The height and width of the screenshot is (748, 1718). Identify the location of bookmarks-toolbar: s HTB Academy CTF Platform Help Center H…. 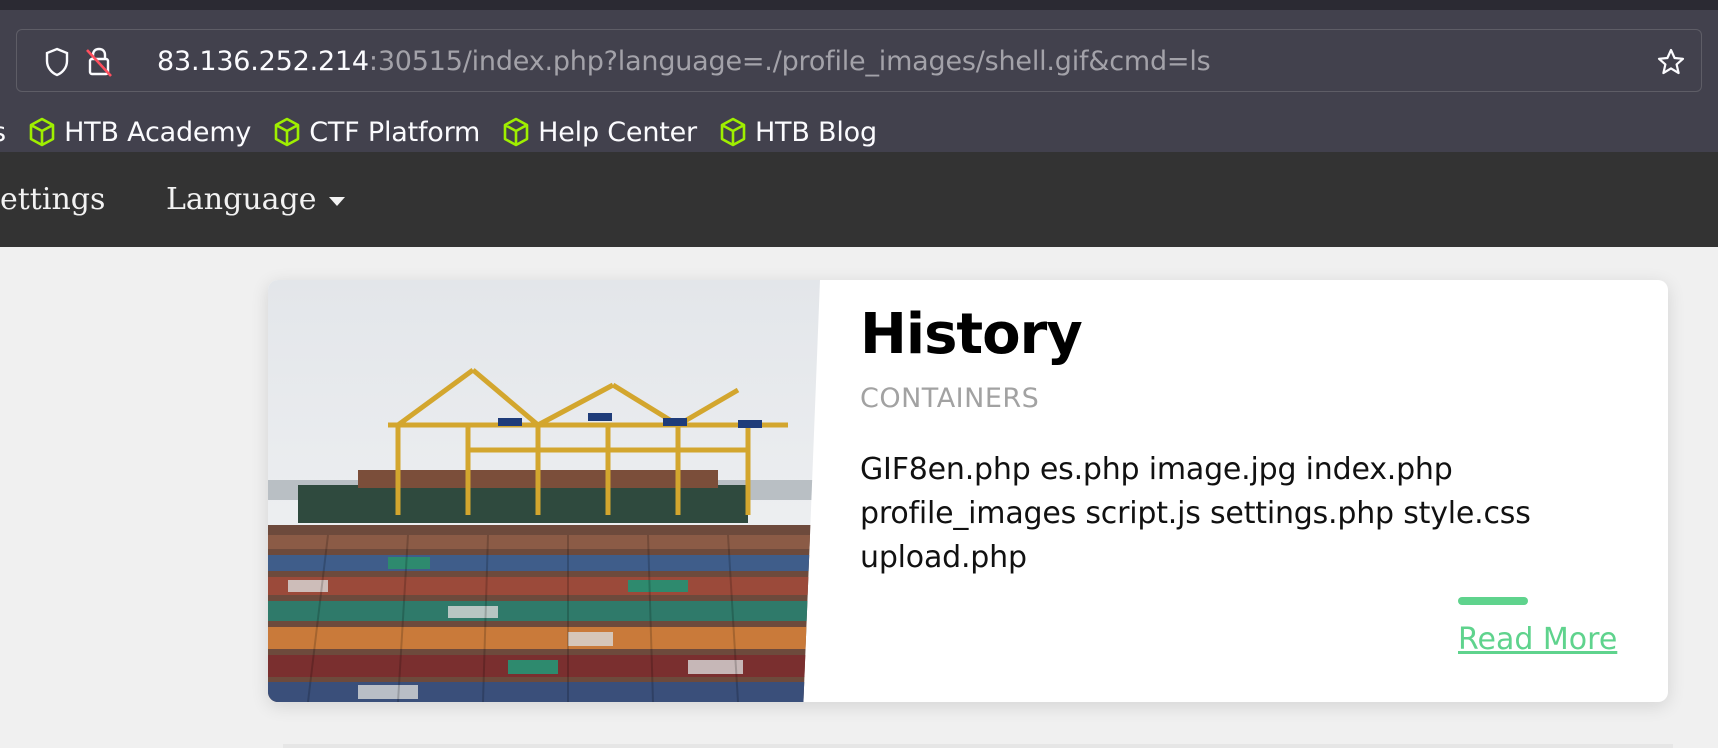
(859, 132).